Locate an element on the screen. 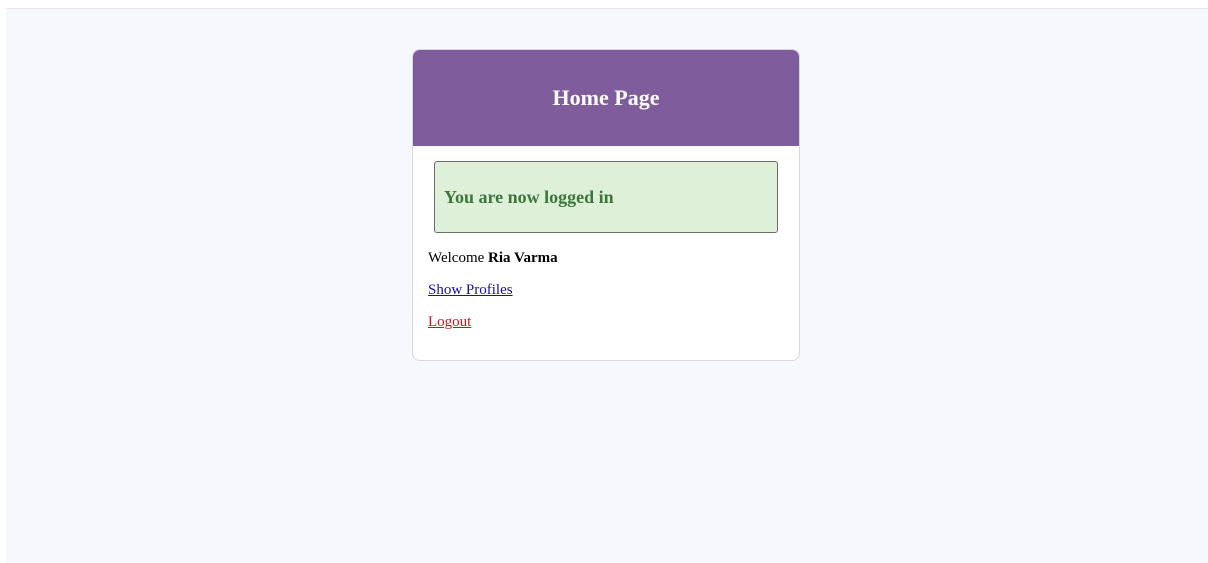  welcome-text: Welcome Ria Varma is located at coordinates (606, 258).